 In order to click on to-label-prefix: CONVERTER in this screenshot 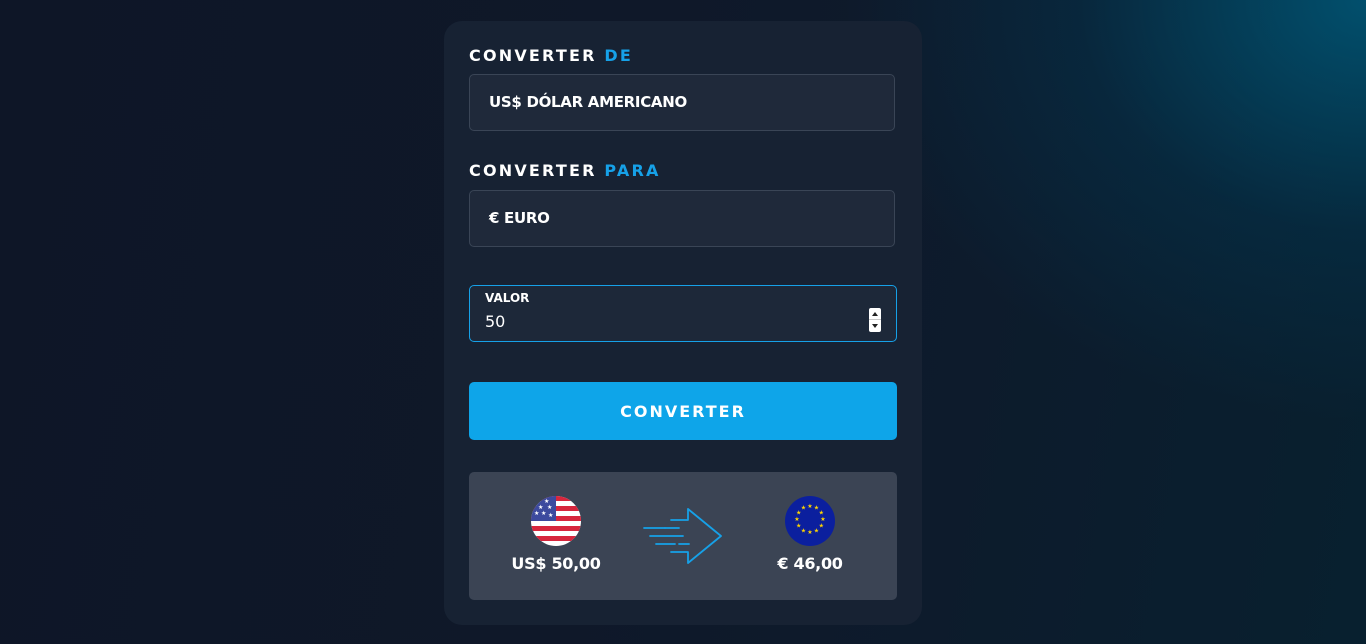, I will do `click(533, 170)`.